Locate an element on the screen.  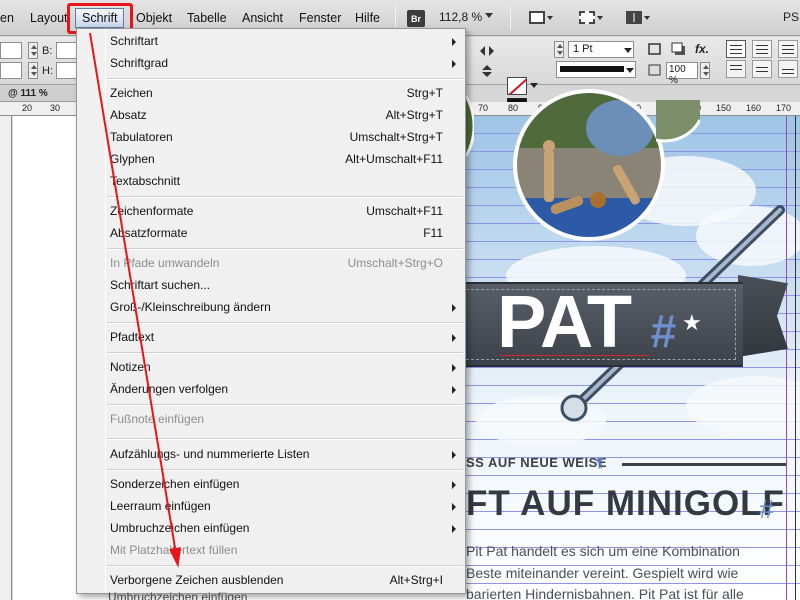
menu-item-shortcut: Alt+Umschalt+F11 is located at coordinates (394, 159).